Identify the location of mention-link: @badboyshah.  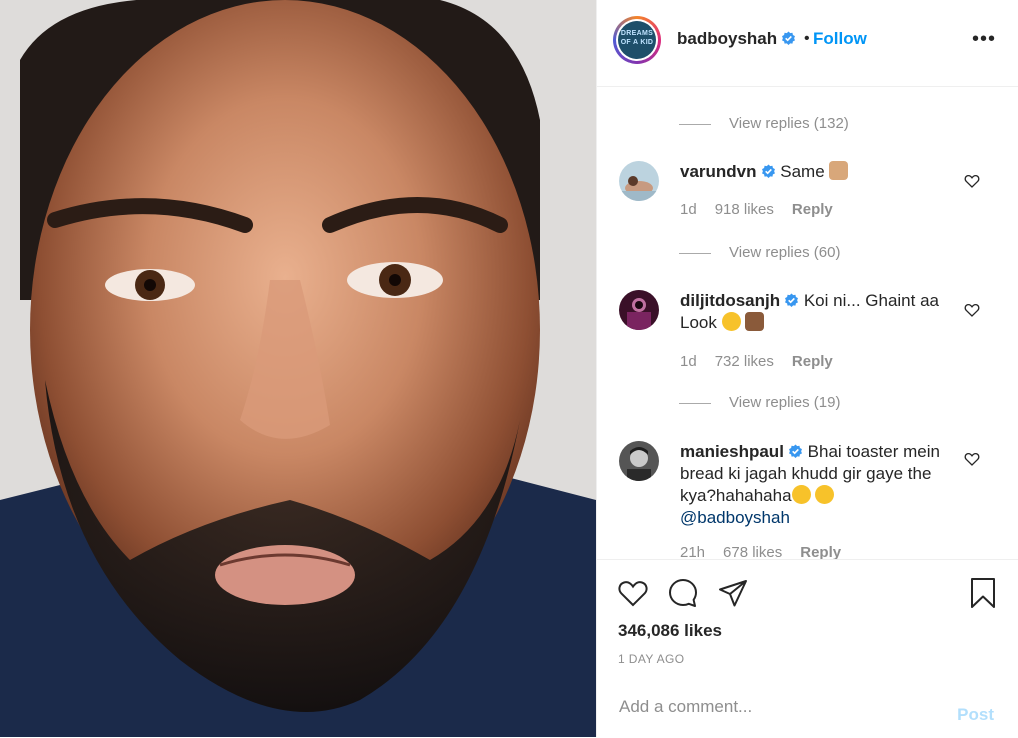
(735, 517).